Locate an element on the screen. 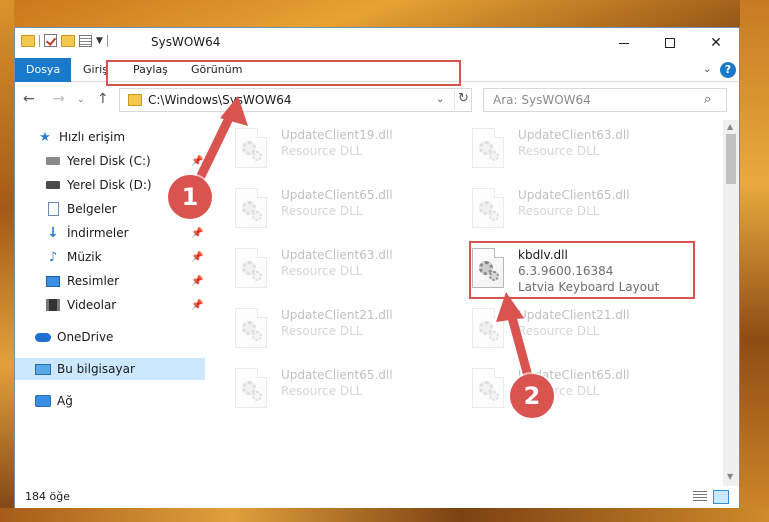  search-icon: ⌕ is located at coordinates (707, 99).